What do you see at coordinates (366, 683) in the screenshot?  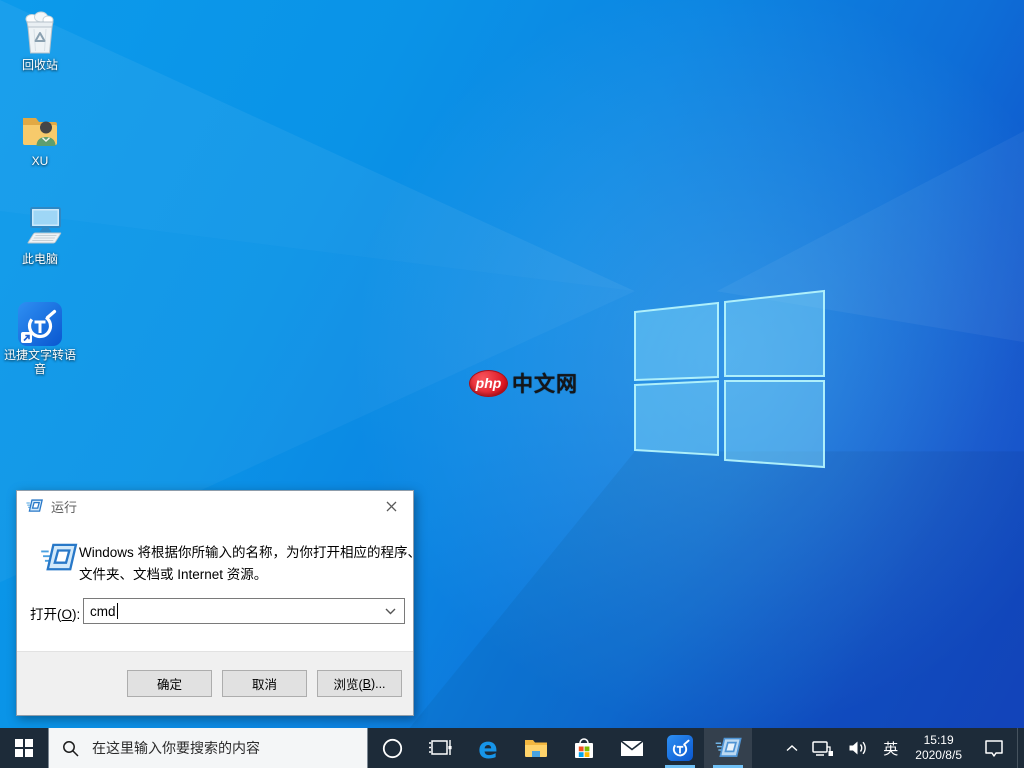 I see `browse-label-mnemonic: B` at bounding box center [366, 683].